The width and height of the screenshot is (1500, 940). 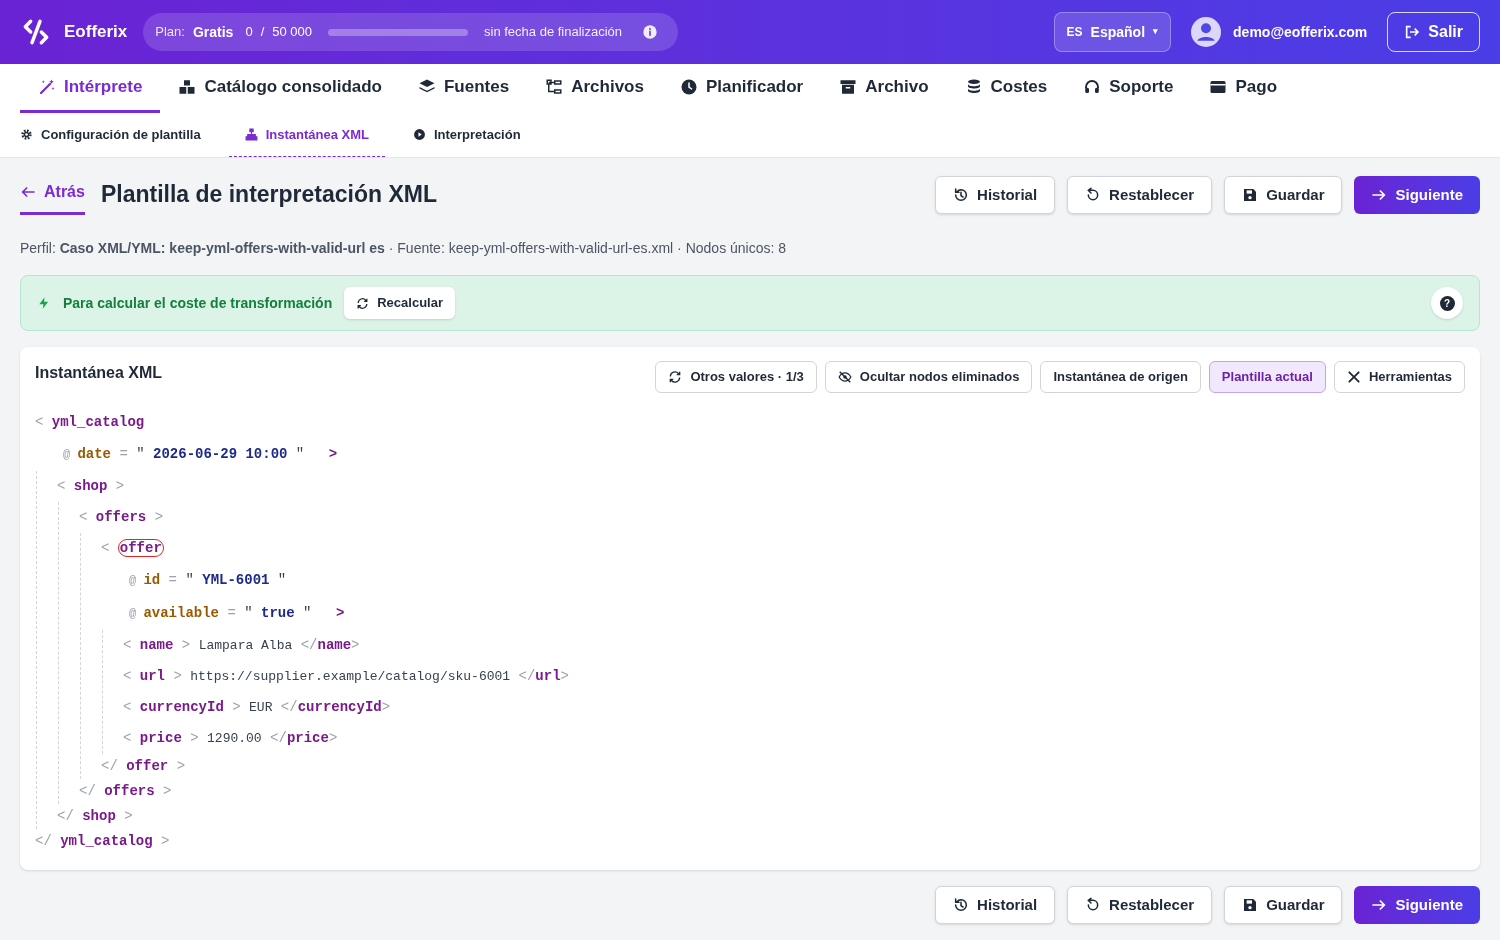 I want to click on profile-info: Perfil: Caso XML/YML: keep-yml-offers-with-valid-url es · Fuente: keep-yml-offers-with-valid-url-es.xml · Nodos únicos: 8, so click(x=404, y=248).